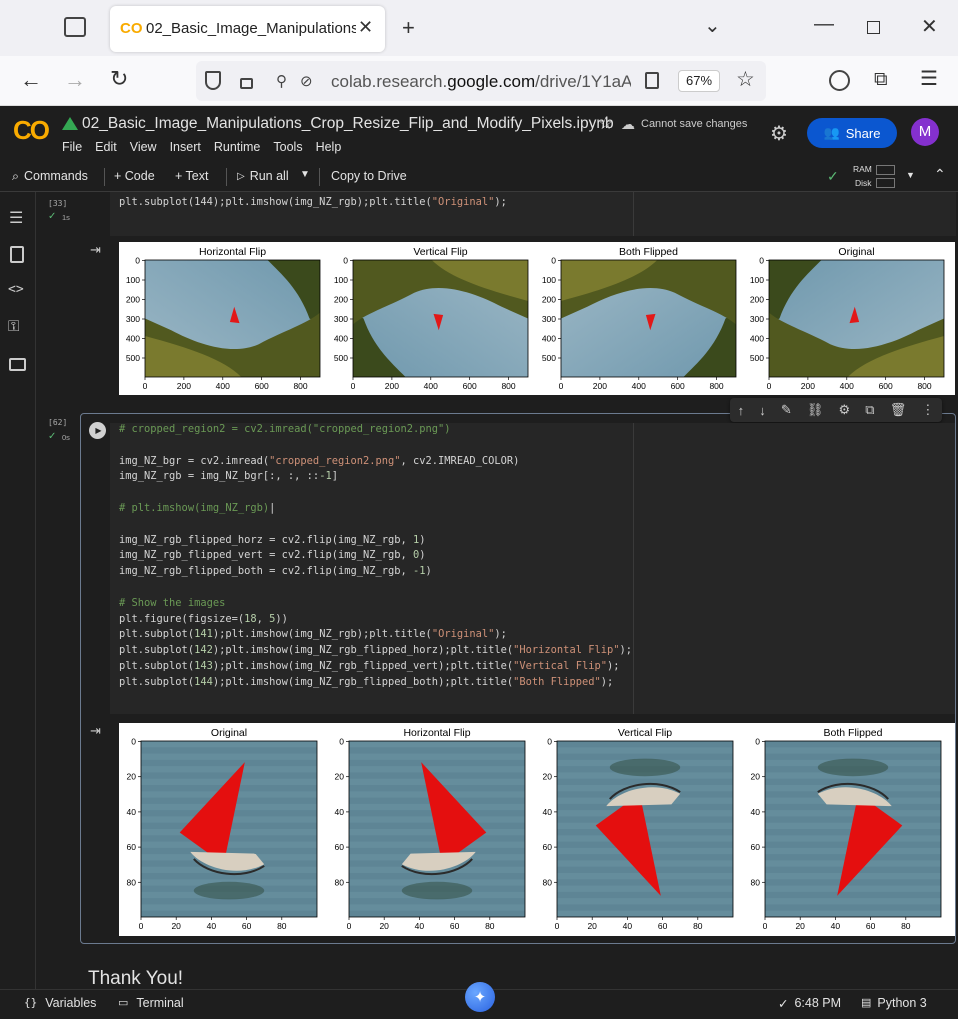 The width and height of the screenshot is (958, 1019). What do you see at coordinates (430, 829) in the screenshot?
I see `subplot: Horizontal Flip 0 20 40 60 80 0 20 40 60 80` at bounding box center [430, 829].